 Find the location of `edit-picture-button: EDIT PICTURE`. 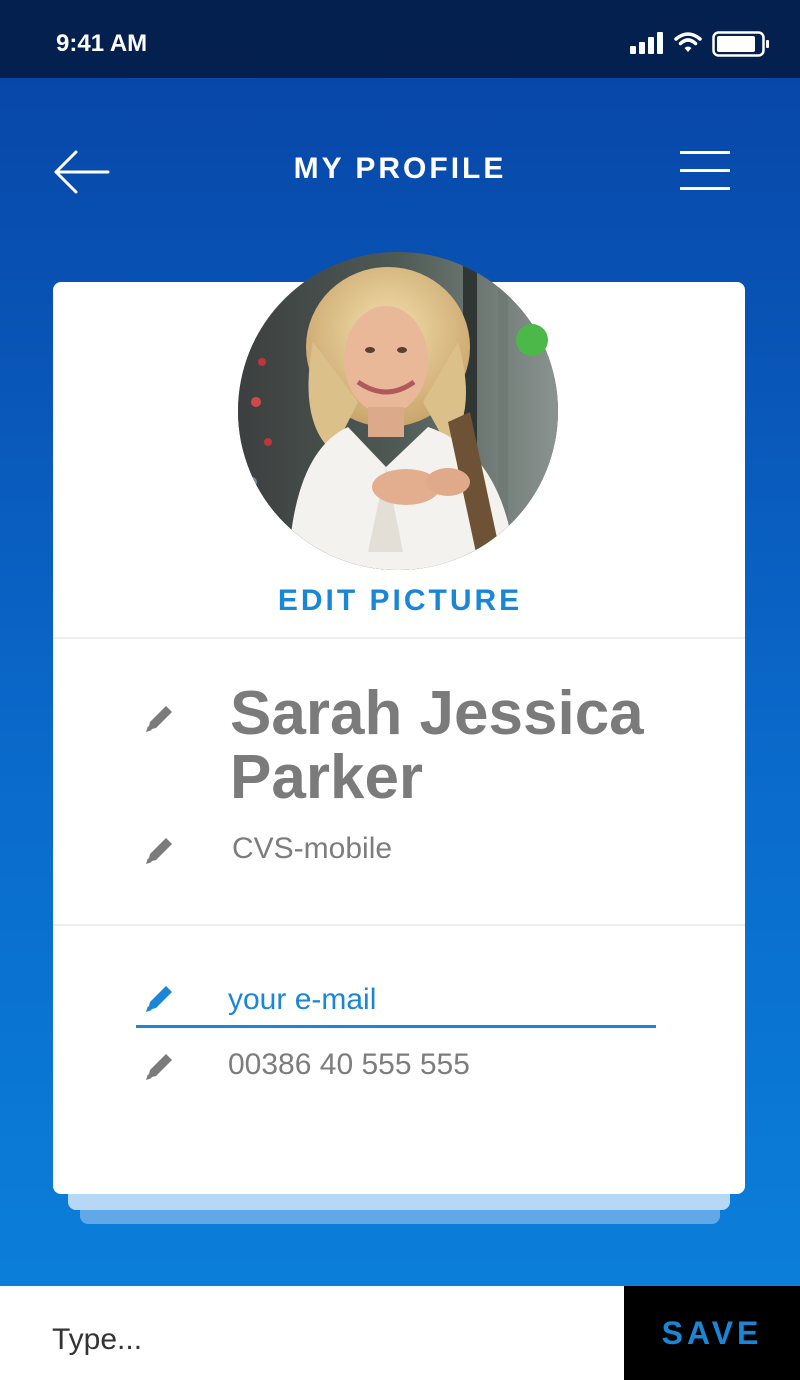

edit-picture-button: EDIT PICTURE is located at coordinates (400, 601).